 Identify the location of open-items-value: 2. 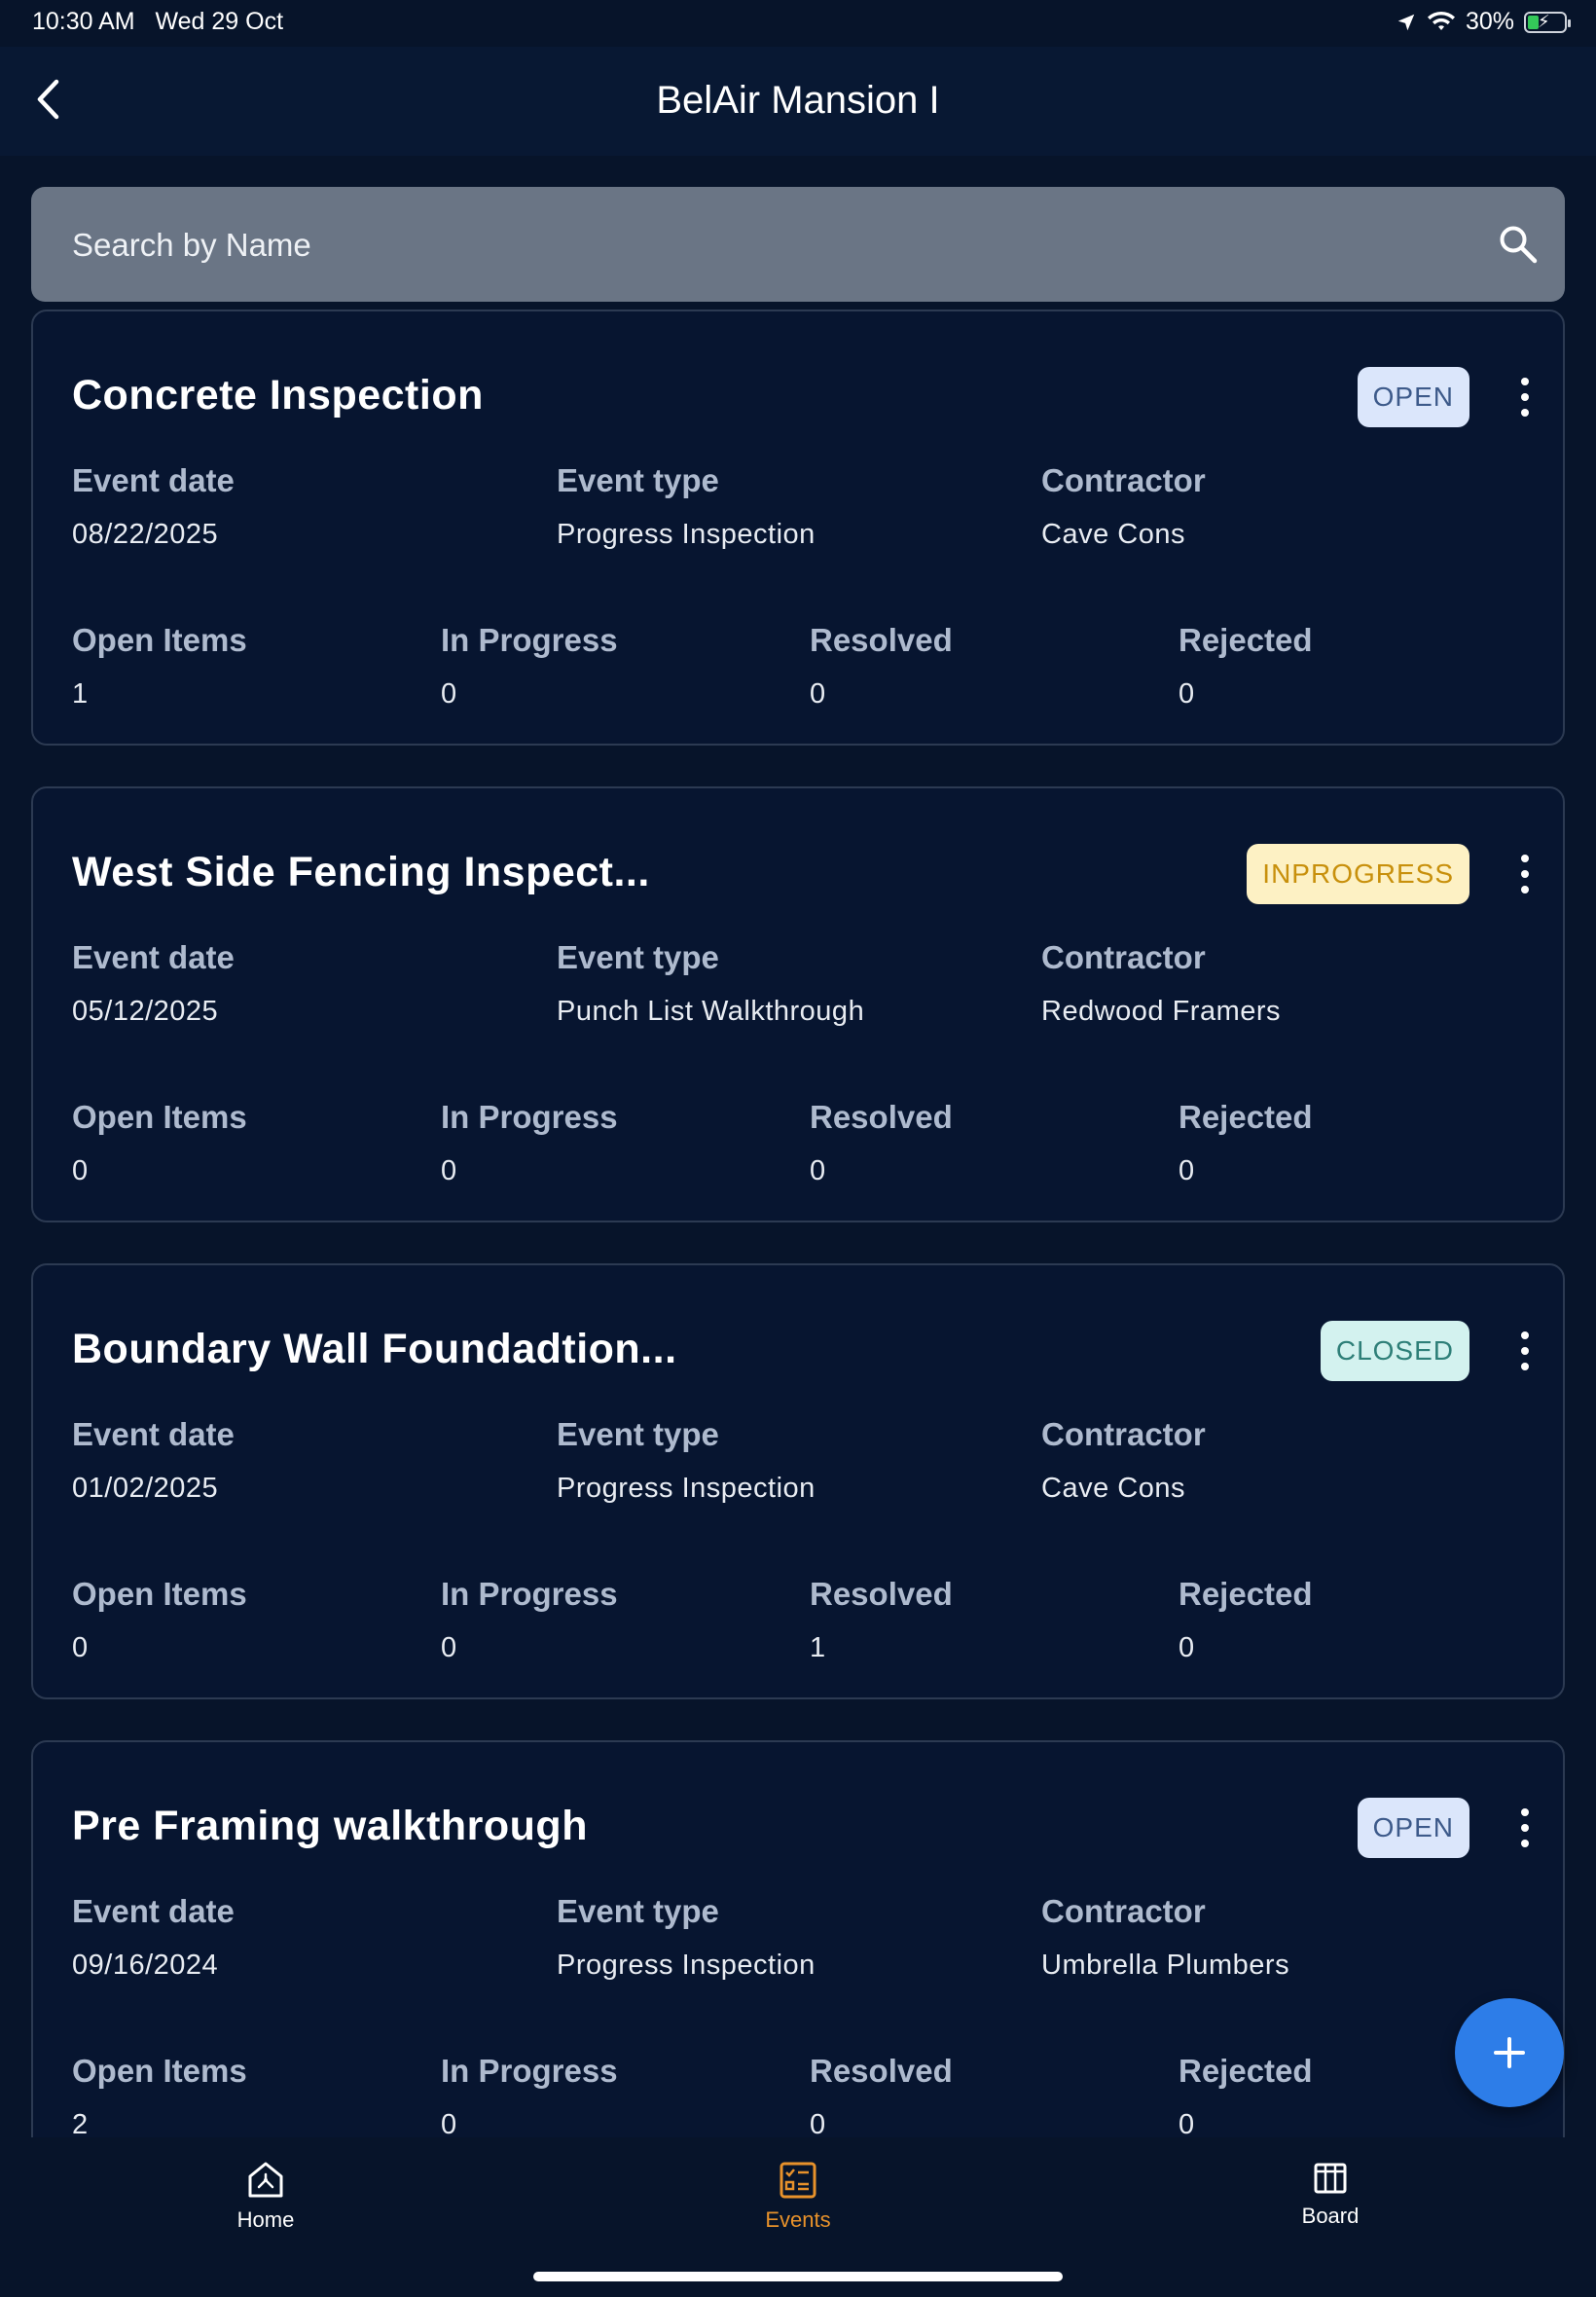
(80, 2124).